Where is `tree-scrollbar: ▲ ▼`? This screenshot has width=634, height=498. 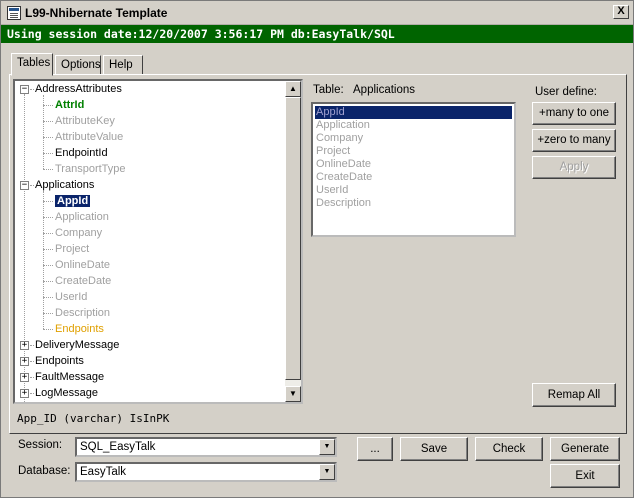
tree-scrollbar: ▲ ▼ is located at coordinates (293, 241).